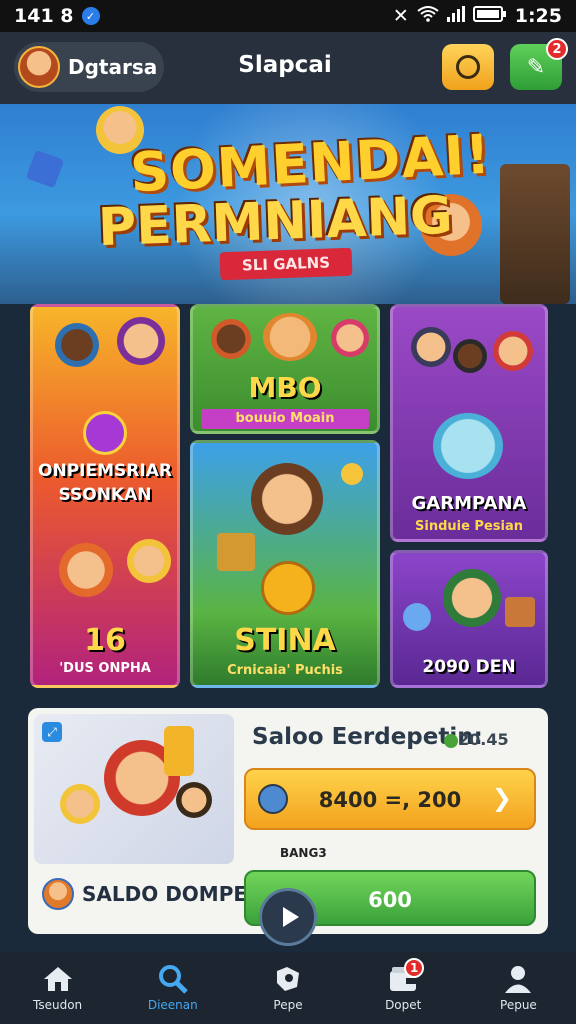 This screenshot has width=576, height=1024. I want to click on puzzle-icon, so click(288, 979).